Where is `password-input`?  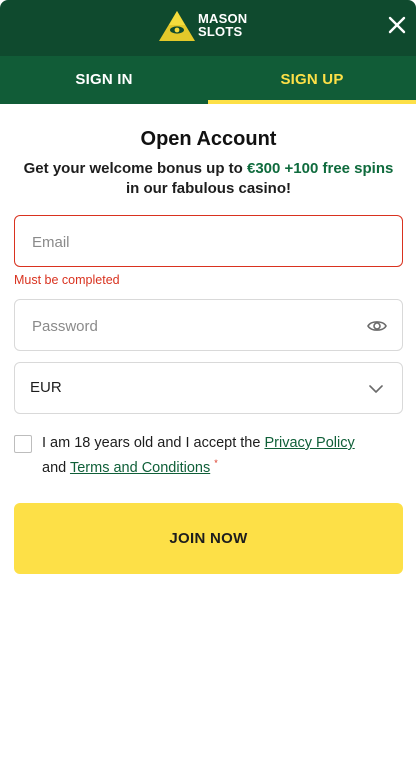
password-input is located at coordinates (192, 326).